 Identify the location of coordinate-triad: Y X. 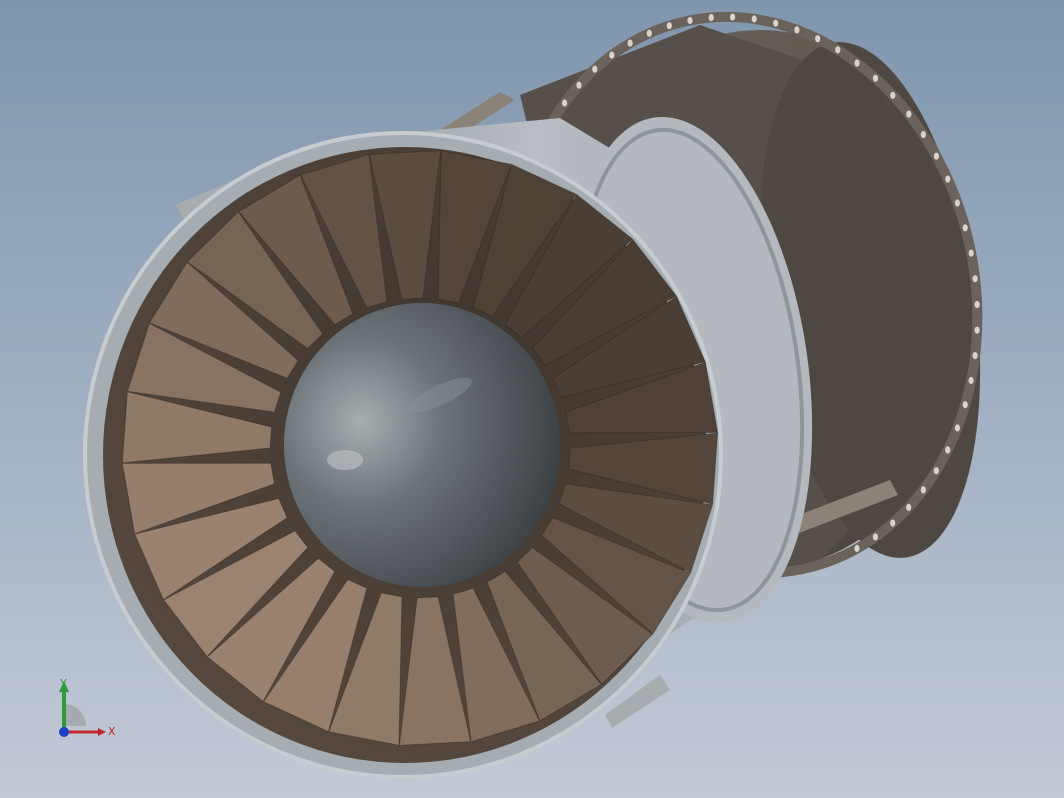
(87, 707).